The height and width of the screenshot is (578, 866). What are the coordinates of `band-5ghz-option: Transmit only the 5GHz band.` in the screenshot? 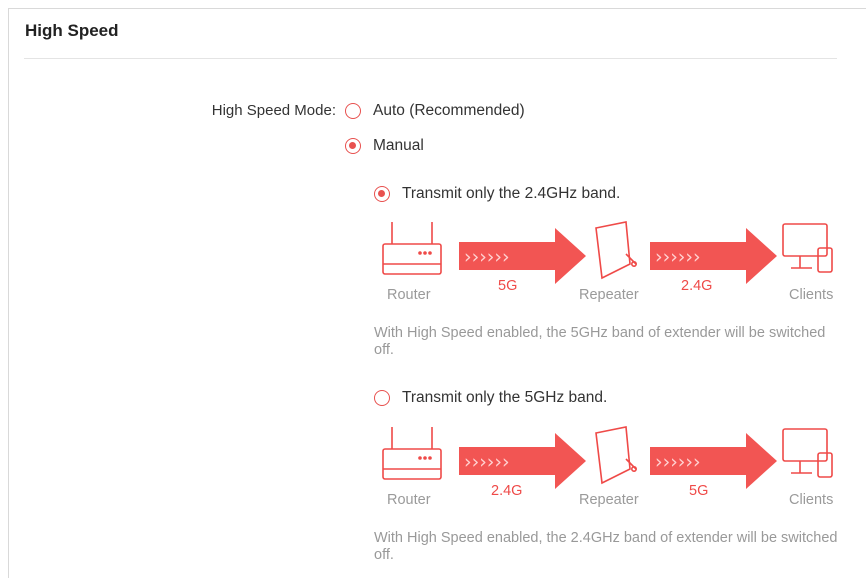 It's located at (490, 398).